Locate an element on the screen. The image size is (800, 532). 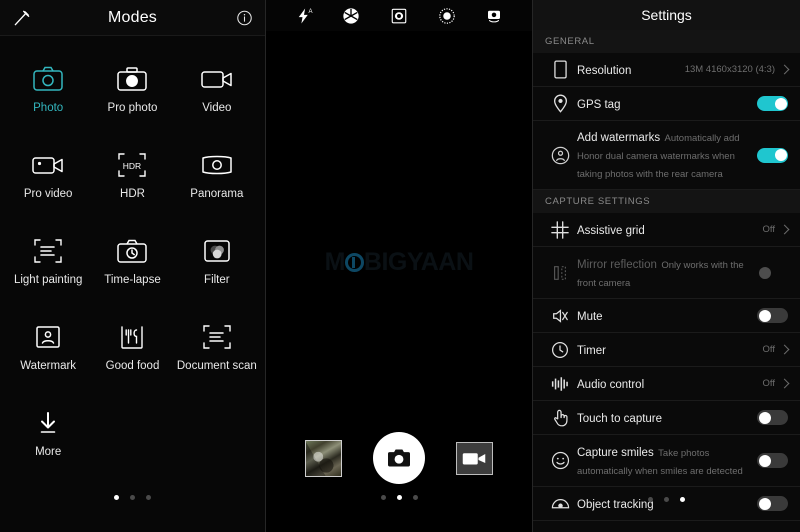
gps-tag-toggle is located at coordinates (772, 103).